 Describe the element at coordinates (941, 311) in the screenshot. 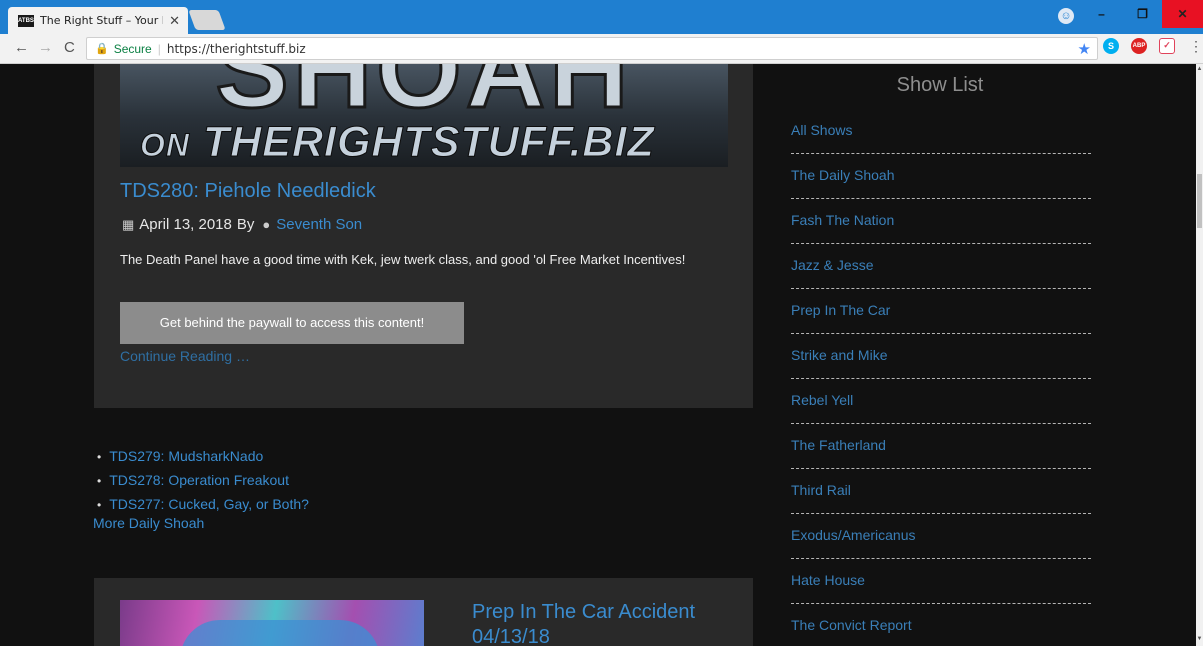

I see `show-link-prep-in-the-car: Prep In The Car` at that location.